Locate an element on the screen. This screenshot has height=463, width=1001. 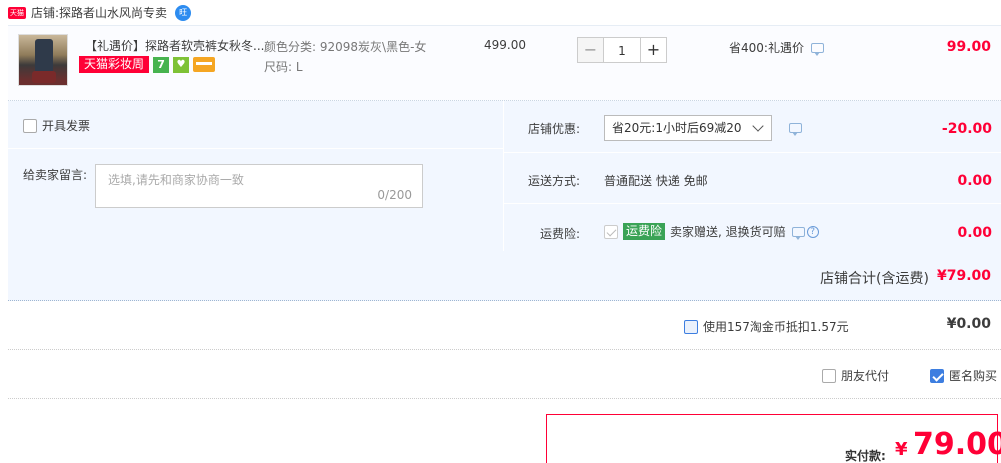
shop-coupon-row: 店铺优惠: 省20元:1小时后69减20 -20.00 is located at coordinates (752, 126).